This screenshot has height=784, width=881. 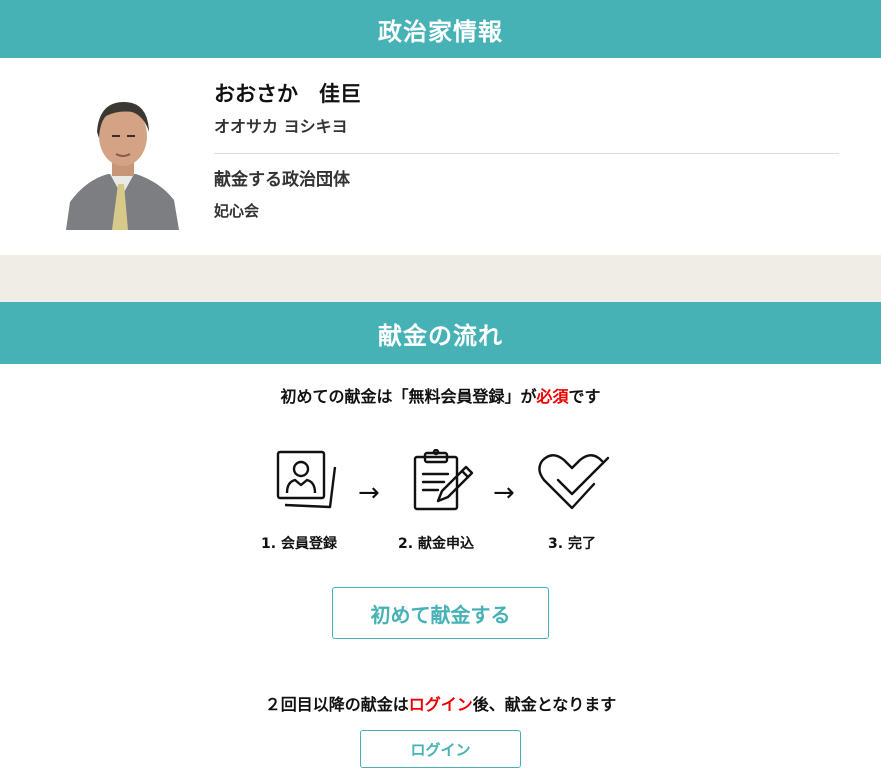 I want to click on politician-name: おおさか 佳巨, so click(x=287, y=94).